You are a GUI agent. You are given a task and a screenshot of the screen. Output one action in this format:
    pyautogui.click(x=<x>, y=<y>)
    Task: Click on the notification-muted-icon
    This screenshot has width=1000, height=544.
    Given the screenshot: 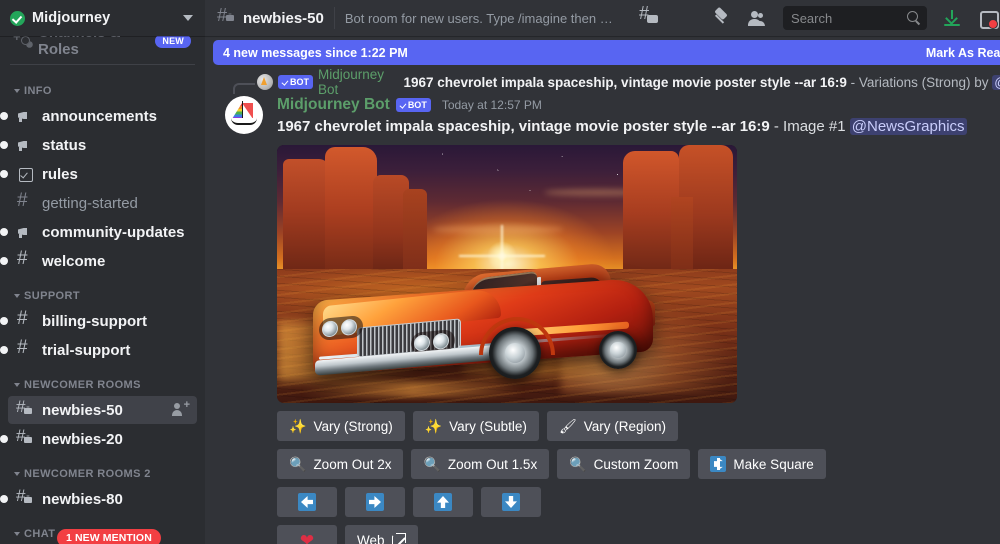 What is the action you would take?
    pyautogui.click(x=686, y=18)
    